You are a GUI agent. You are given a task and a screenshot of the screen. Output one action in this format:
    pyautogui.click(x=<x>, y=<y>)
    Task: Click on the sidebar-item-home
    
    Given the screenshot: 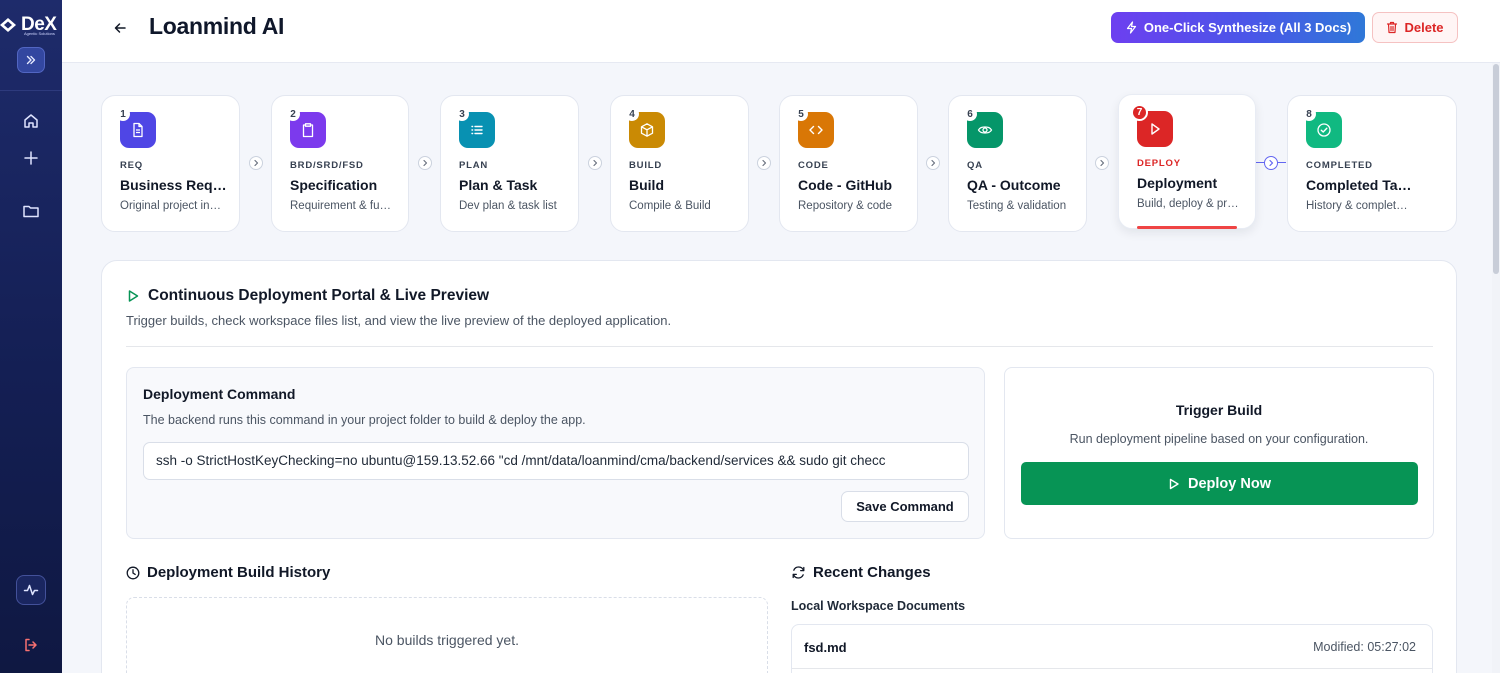 What is the action you would take?
    pyautogui.click(x=31, y=121)
    